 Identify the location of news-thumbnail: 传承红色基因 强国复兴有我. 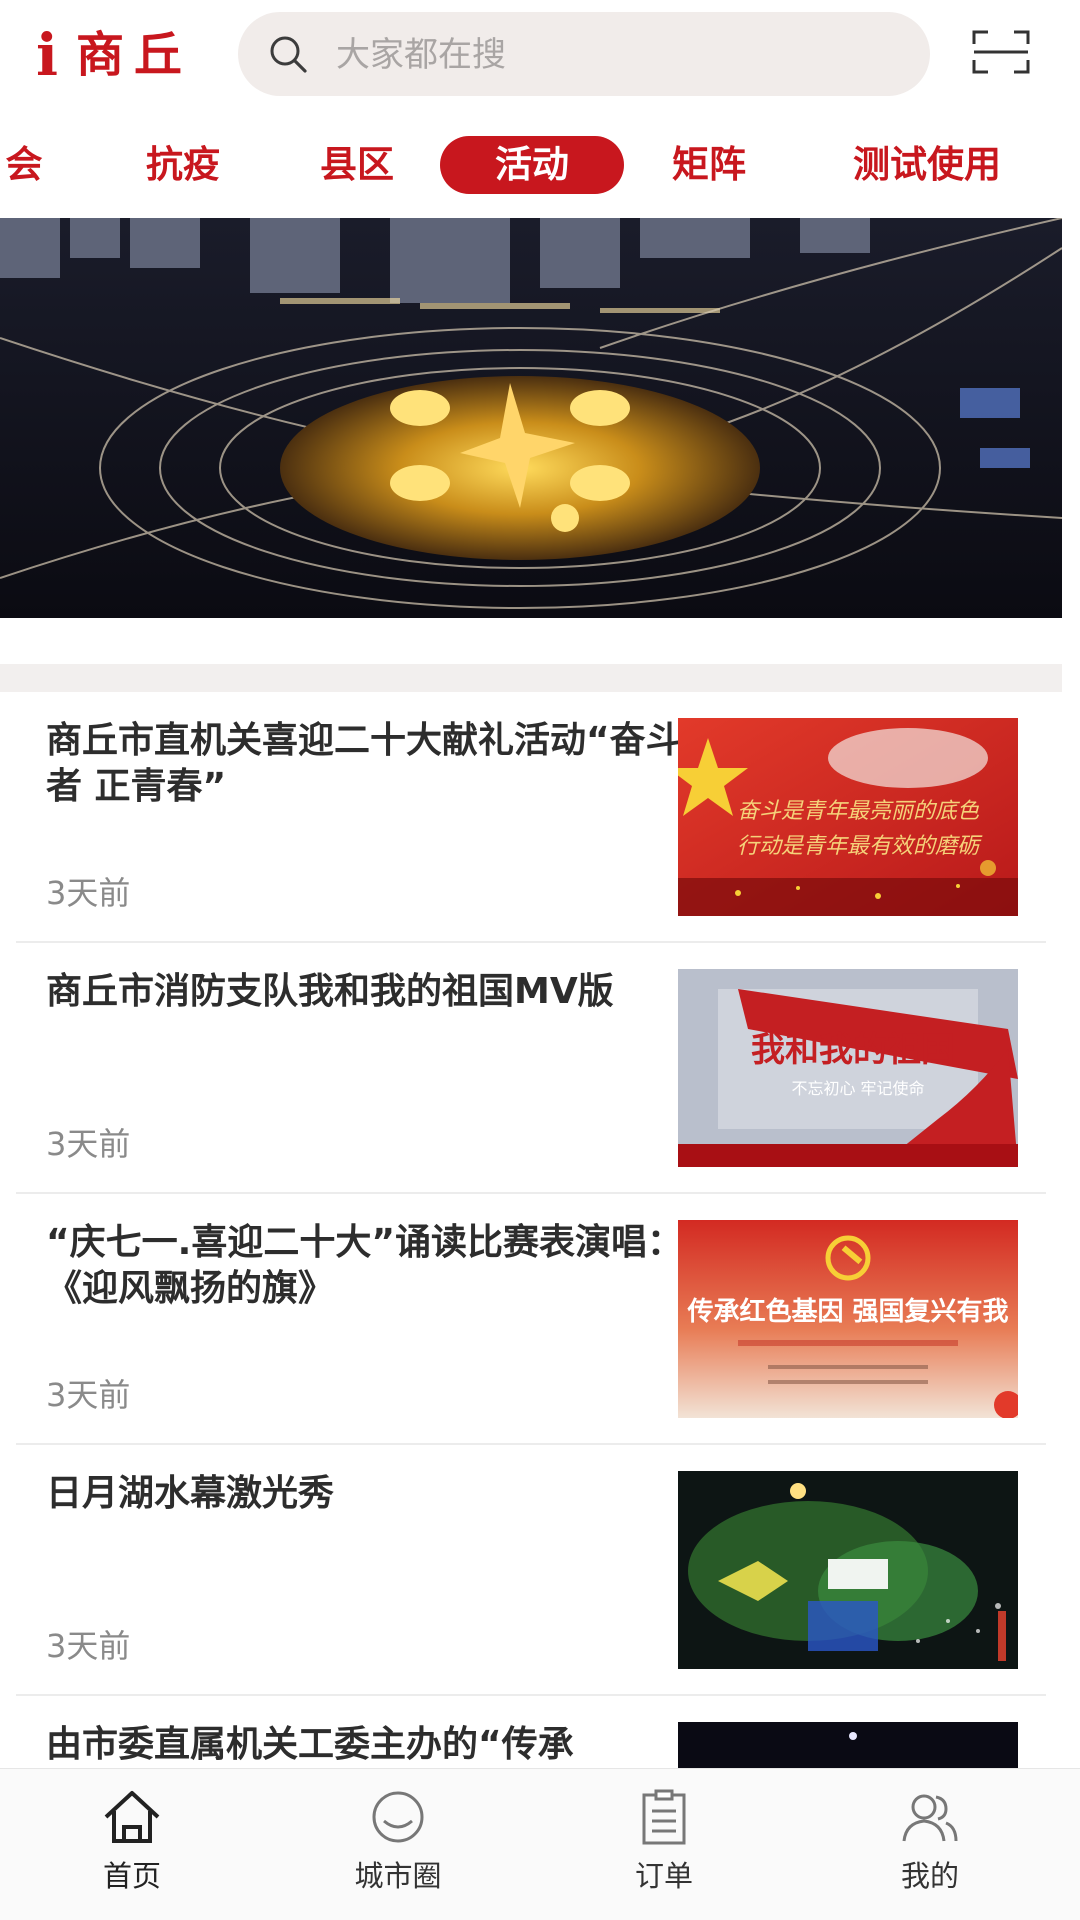
(848, 1319).